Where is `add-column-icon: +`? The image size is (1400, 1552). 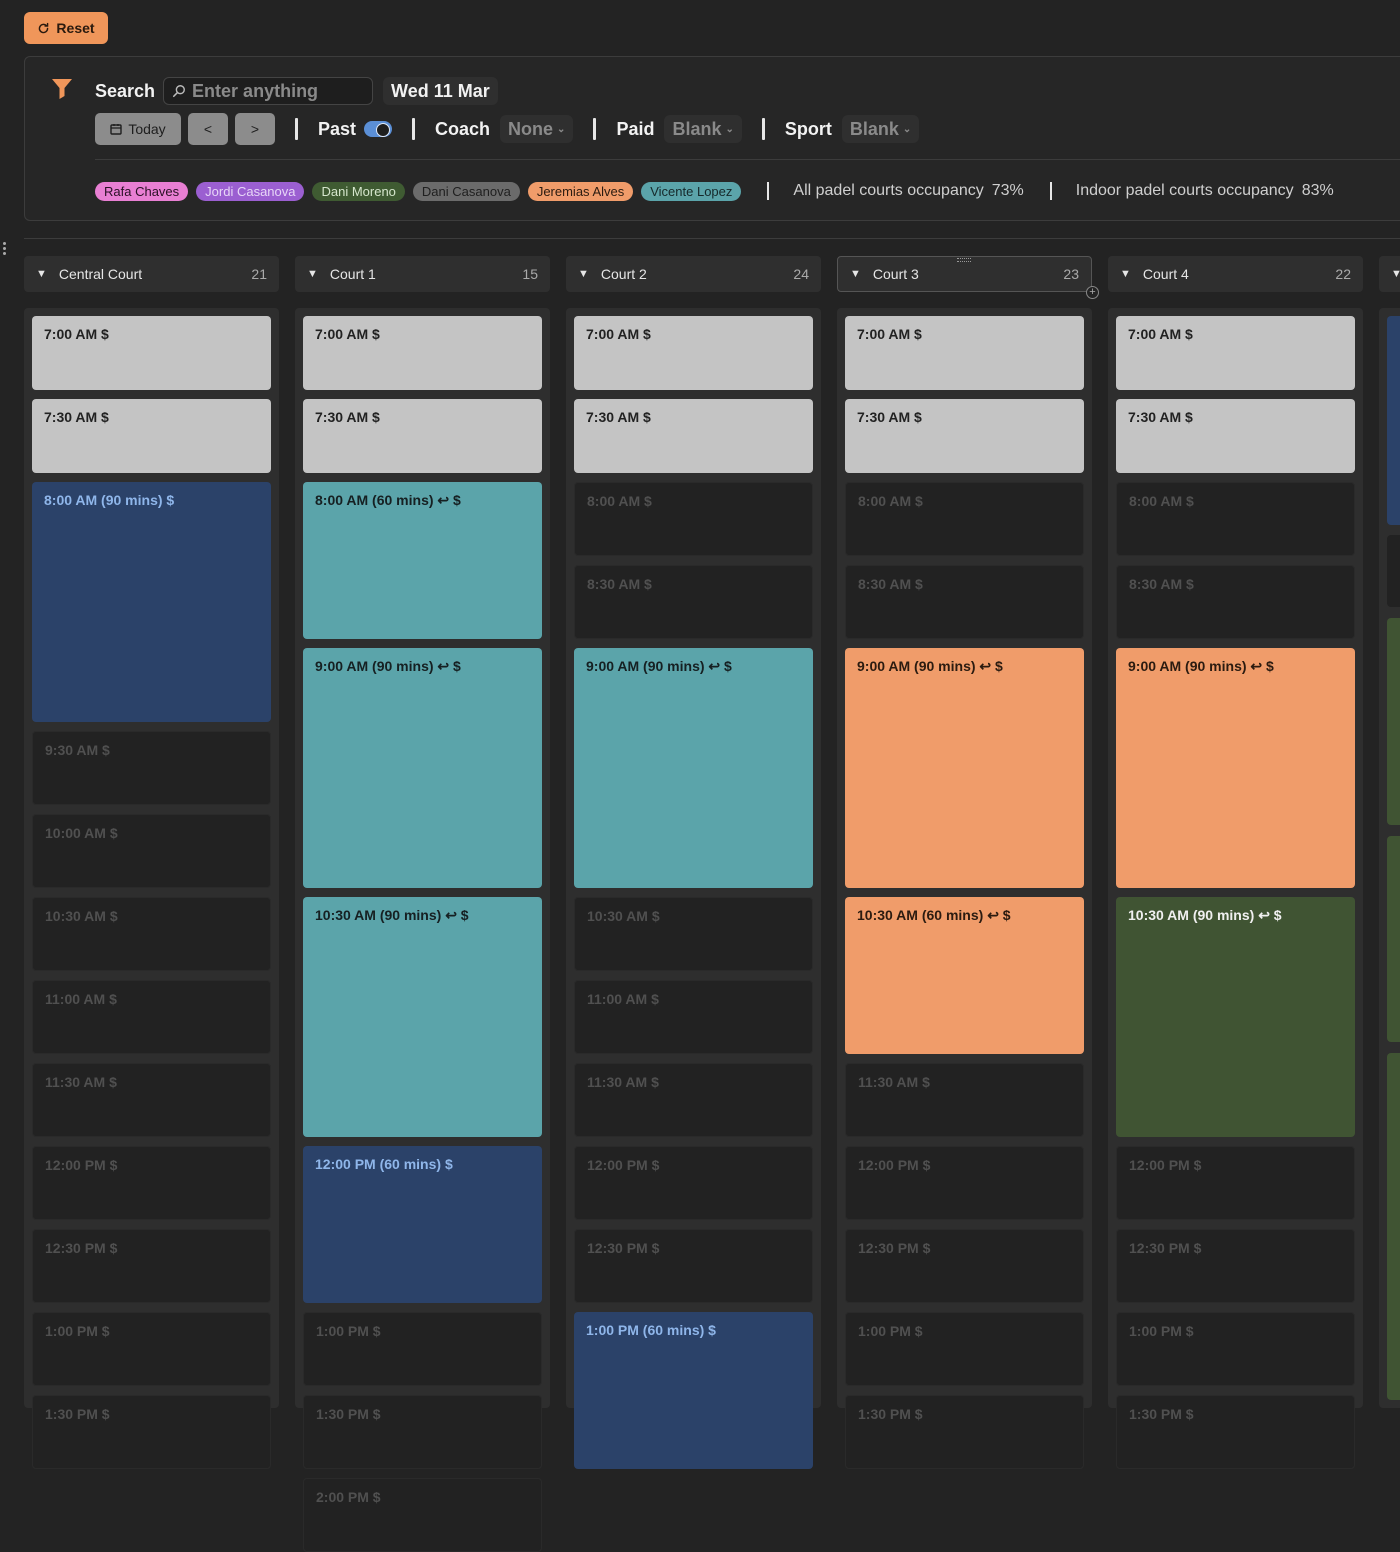
add-column-icon: + is located at coordinates (1092, 292).